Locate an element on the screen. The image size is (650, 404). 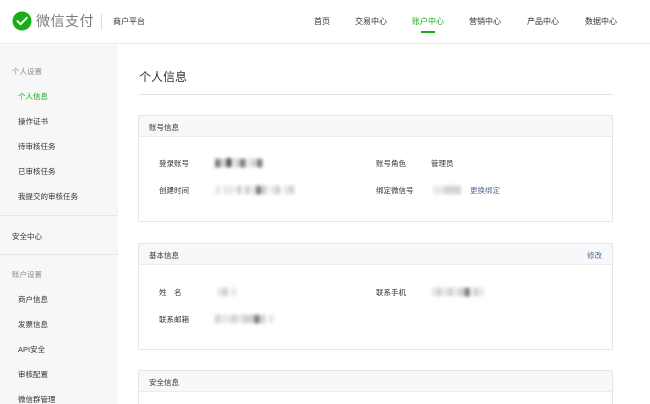
sidebar-item-security-center: 安全中心 is located at coordinates (27, 236).